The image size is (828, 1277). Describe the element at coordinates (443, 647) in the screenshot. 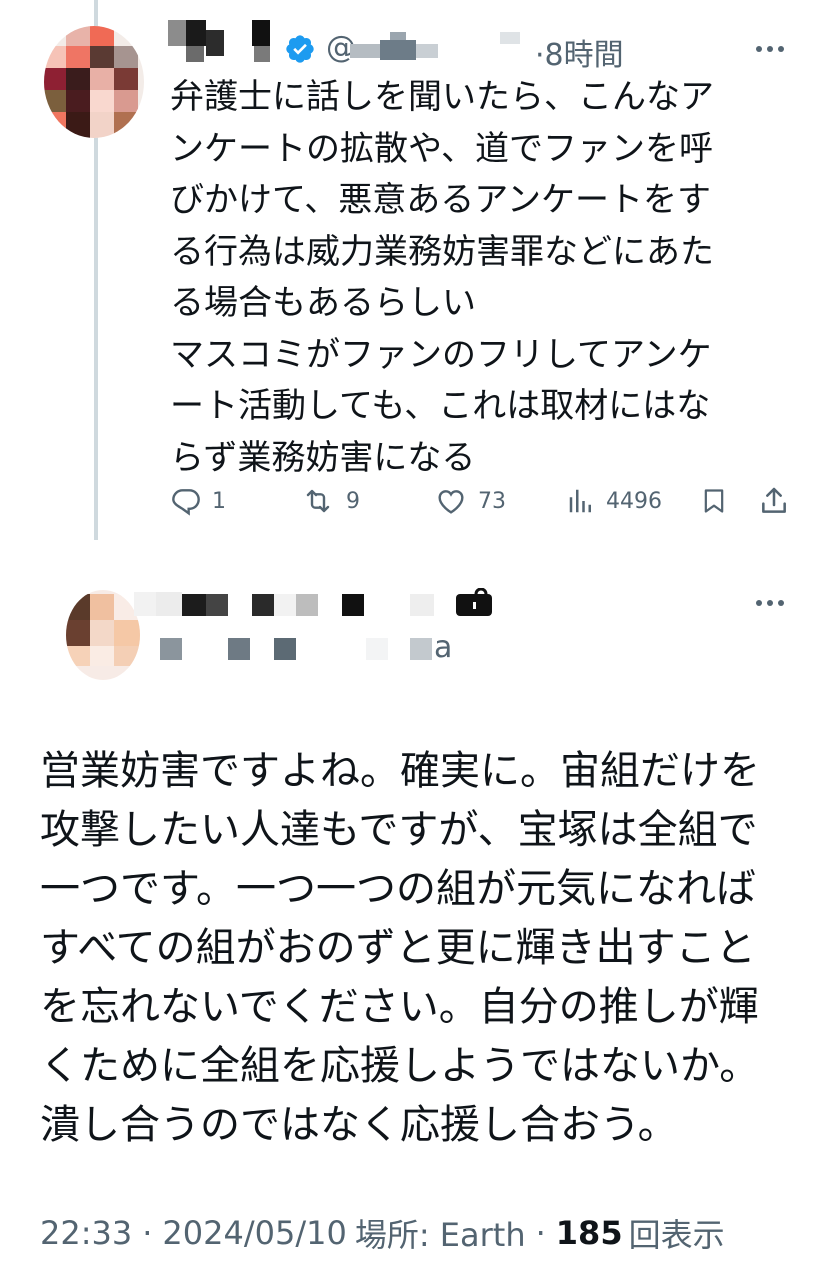

I see `handle-suffix: a` at that location.